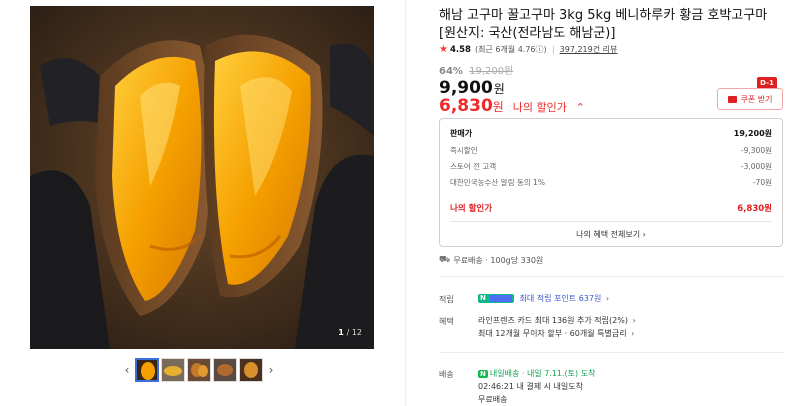  What do you see at coordinates (611, 166) in the screenshot?
I see `breakdown-row-store-coupon: 스토어 전 고객 -3,000원` at bounding box center [611, 166].